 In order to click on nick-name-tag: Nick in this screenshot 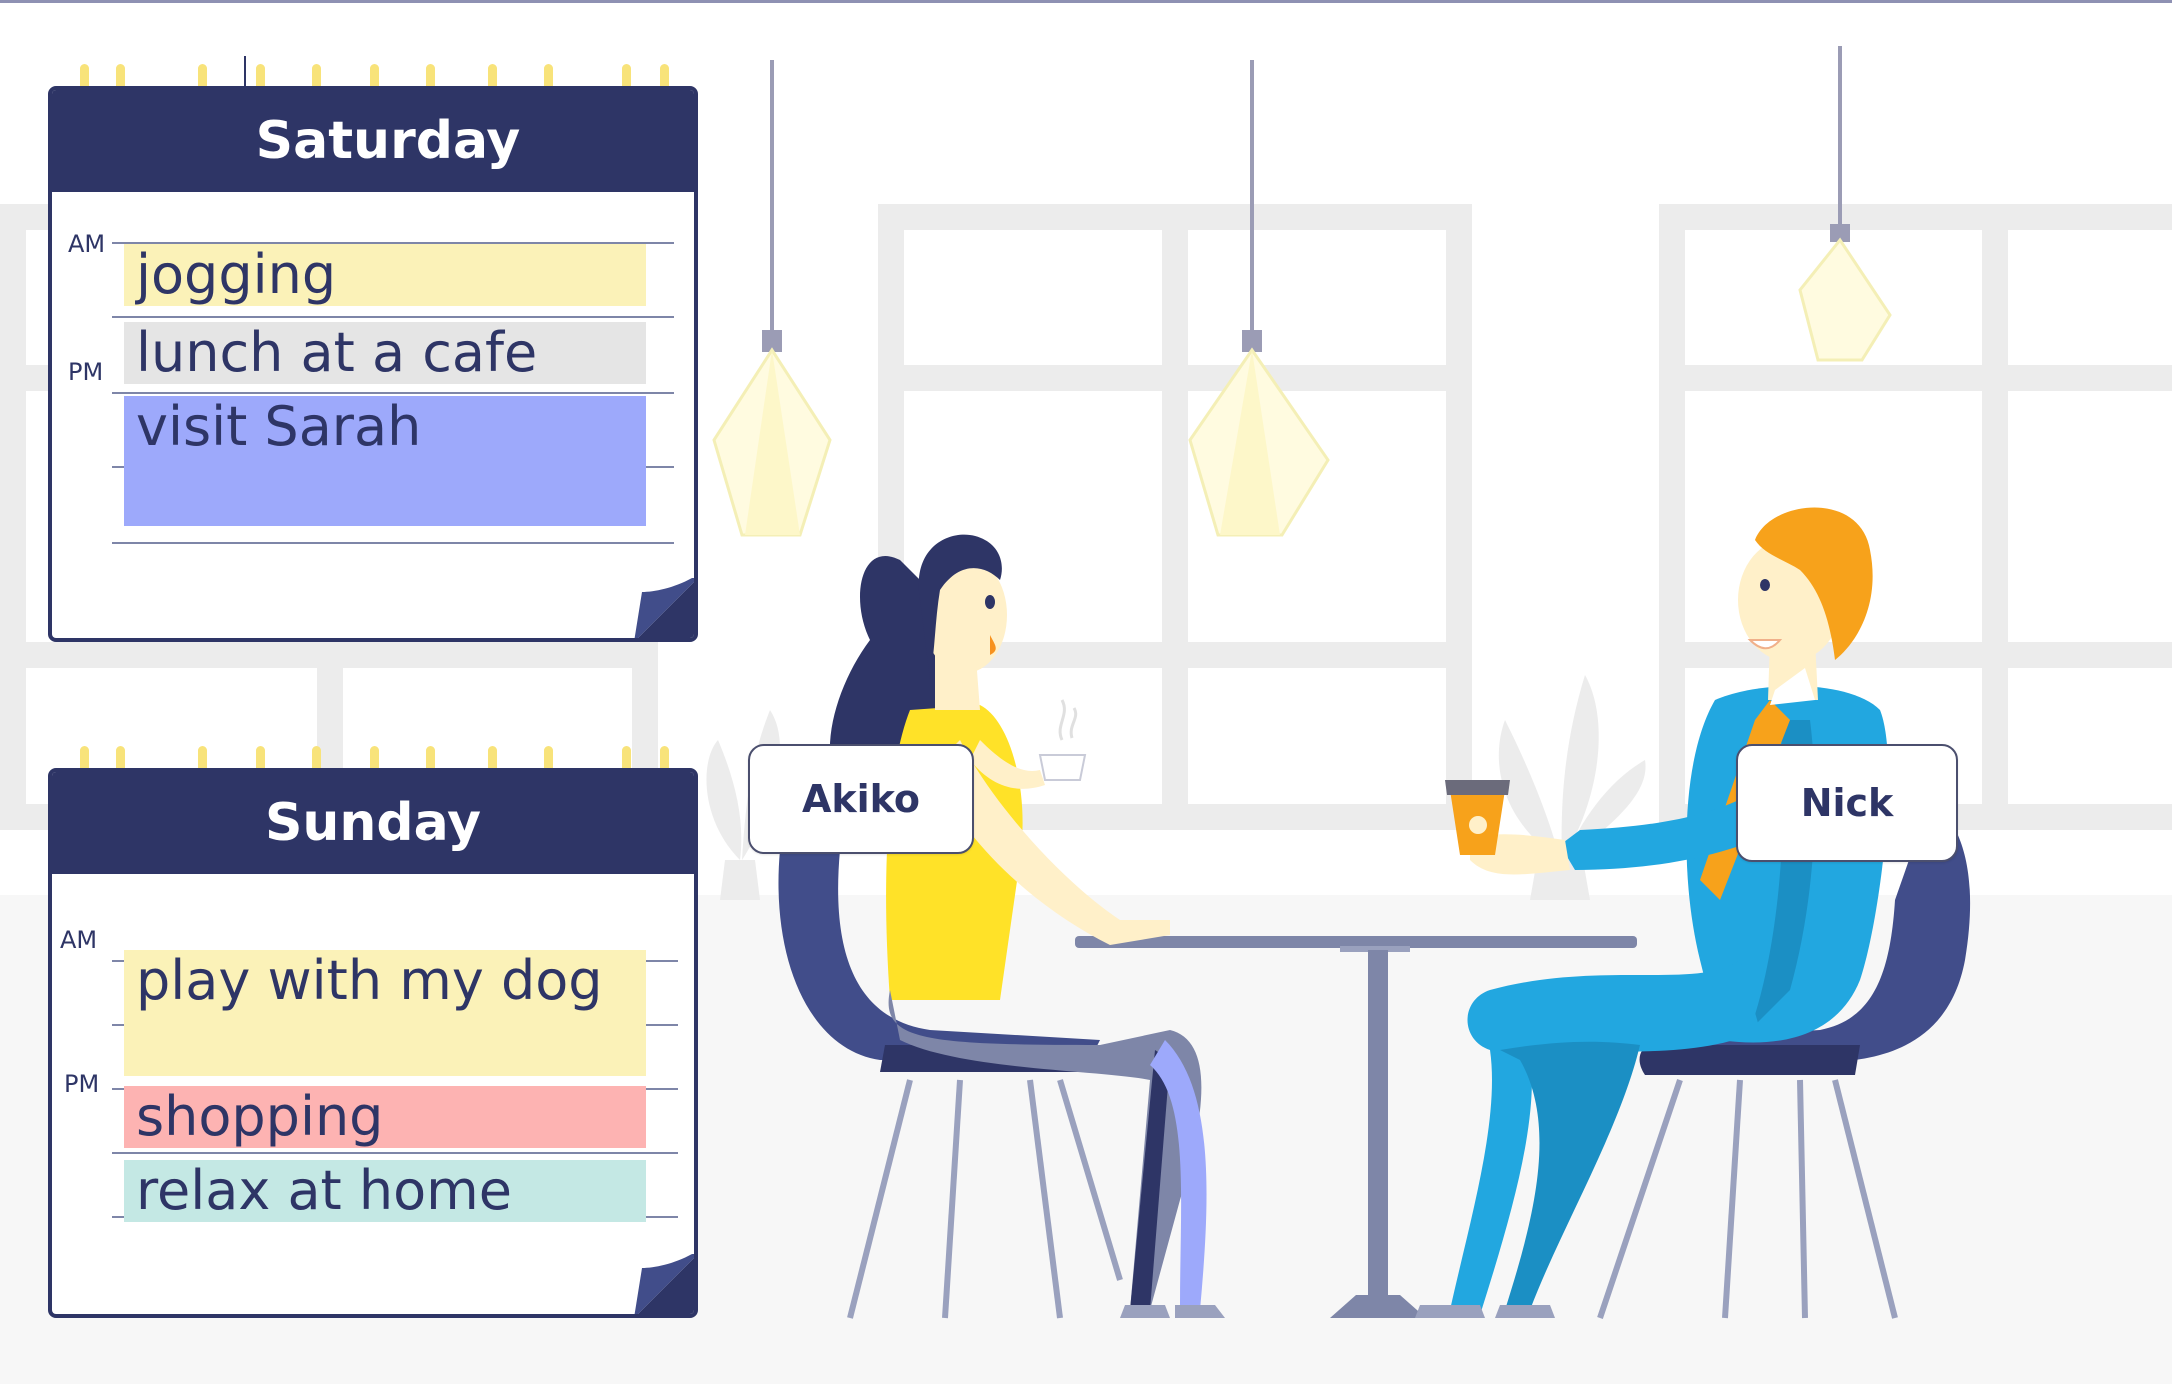, I will do `click(1847, 803)`.